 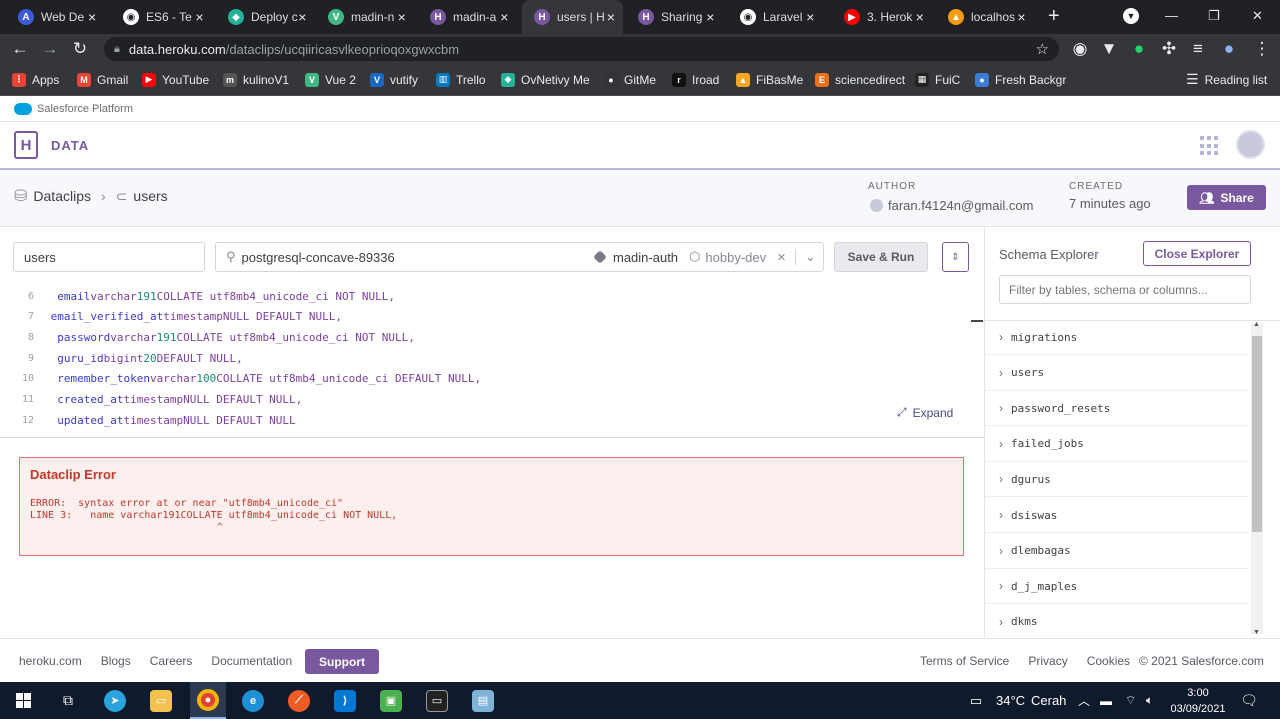 I want to click on browser-tab: ▶ 3. Herok ×, so click(x=882, y=17).